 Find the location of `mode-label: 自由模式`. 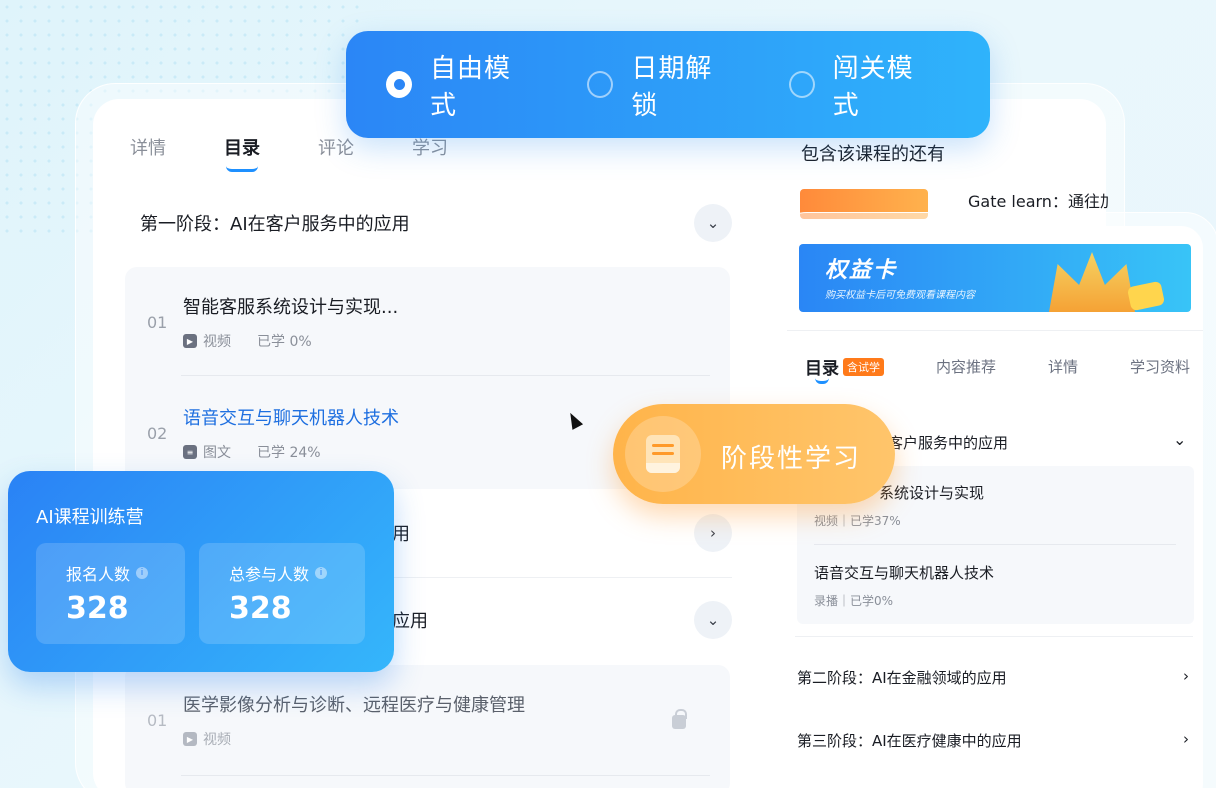

mode-label: 自由模式 is located at coordinates (471, 87).